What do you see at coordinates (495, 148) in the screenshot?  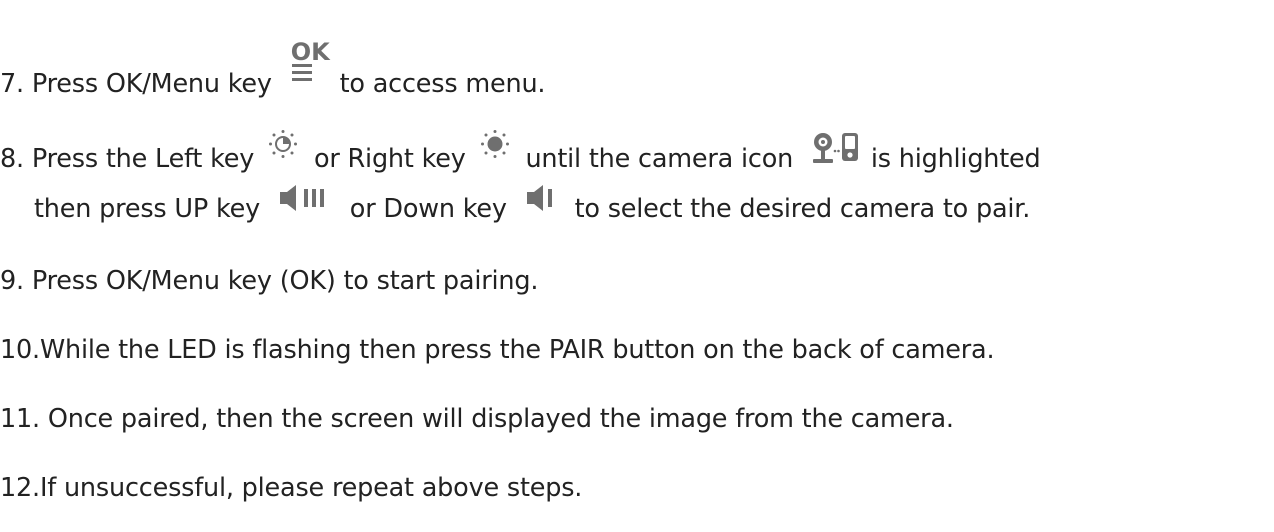 I see `brightness-high-icon` at bounding box center [495, 148].